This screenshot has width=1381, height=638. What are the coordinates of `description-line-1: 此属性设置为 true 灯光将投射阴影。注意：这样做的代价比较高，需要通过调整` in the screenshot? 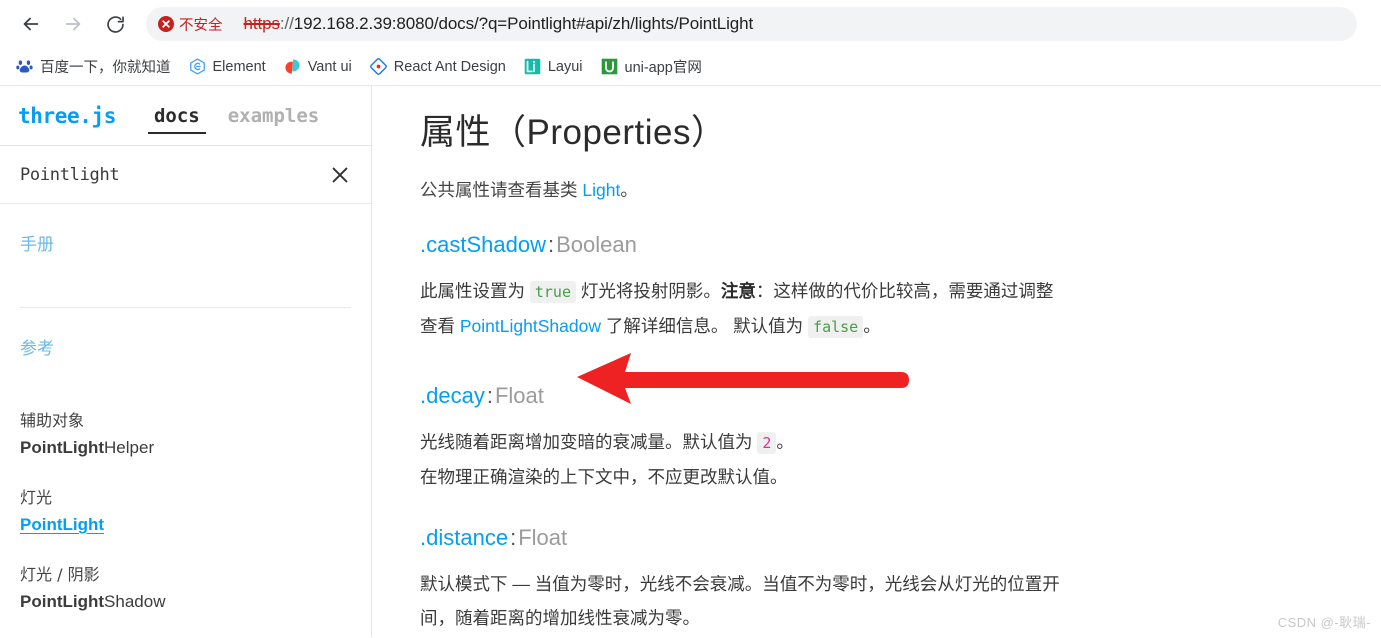 It's located at (776, 291).